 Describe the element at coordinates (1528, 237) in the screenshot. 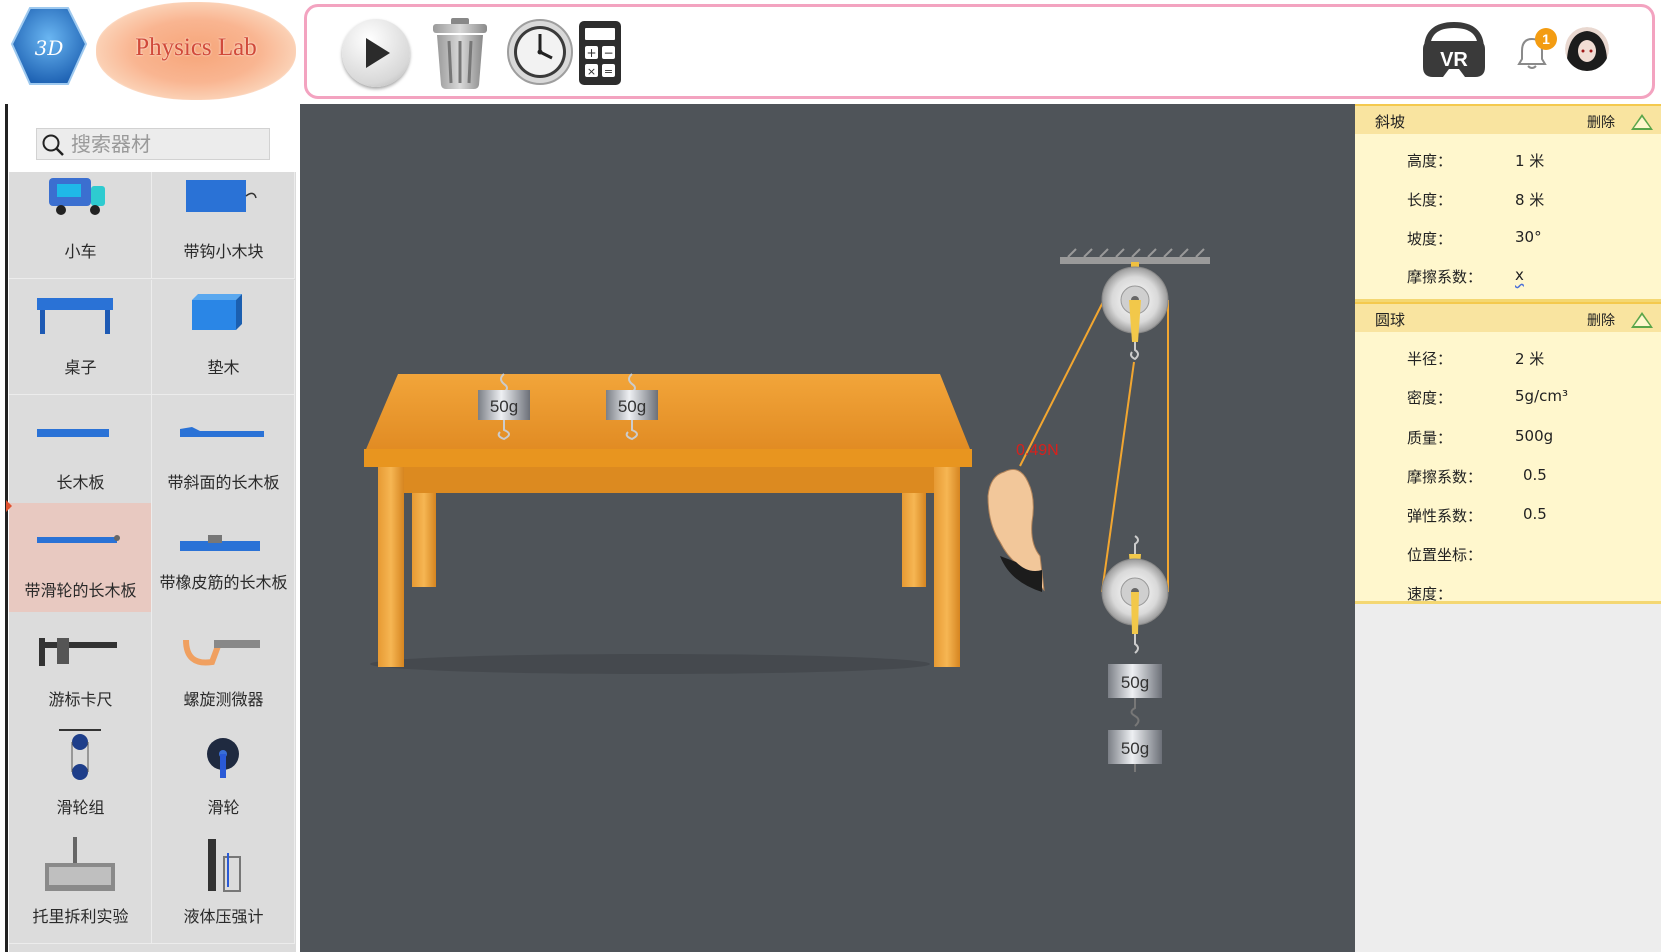

I see `prop-value: 30°` at that location.